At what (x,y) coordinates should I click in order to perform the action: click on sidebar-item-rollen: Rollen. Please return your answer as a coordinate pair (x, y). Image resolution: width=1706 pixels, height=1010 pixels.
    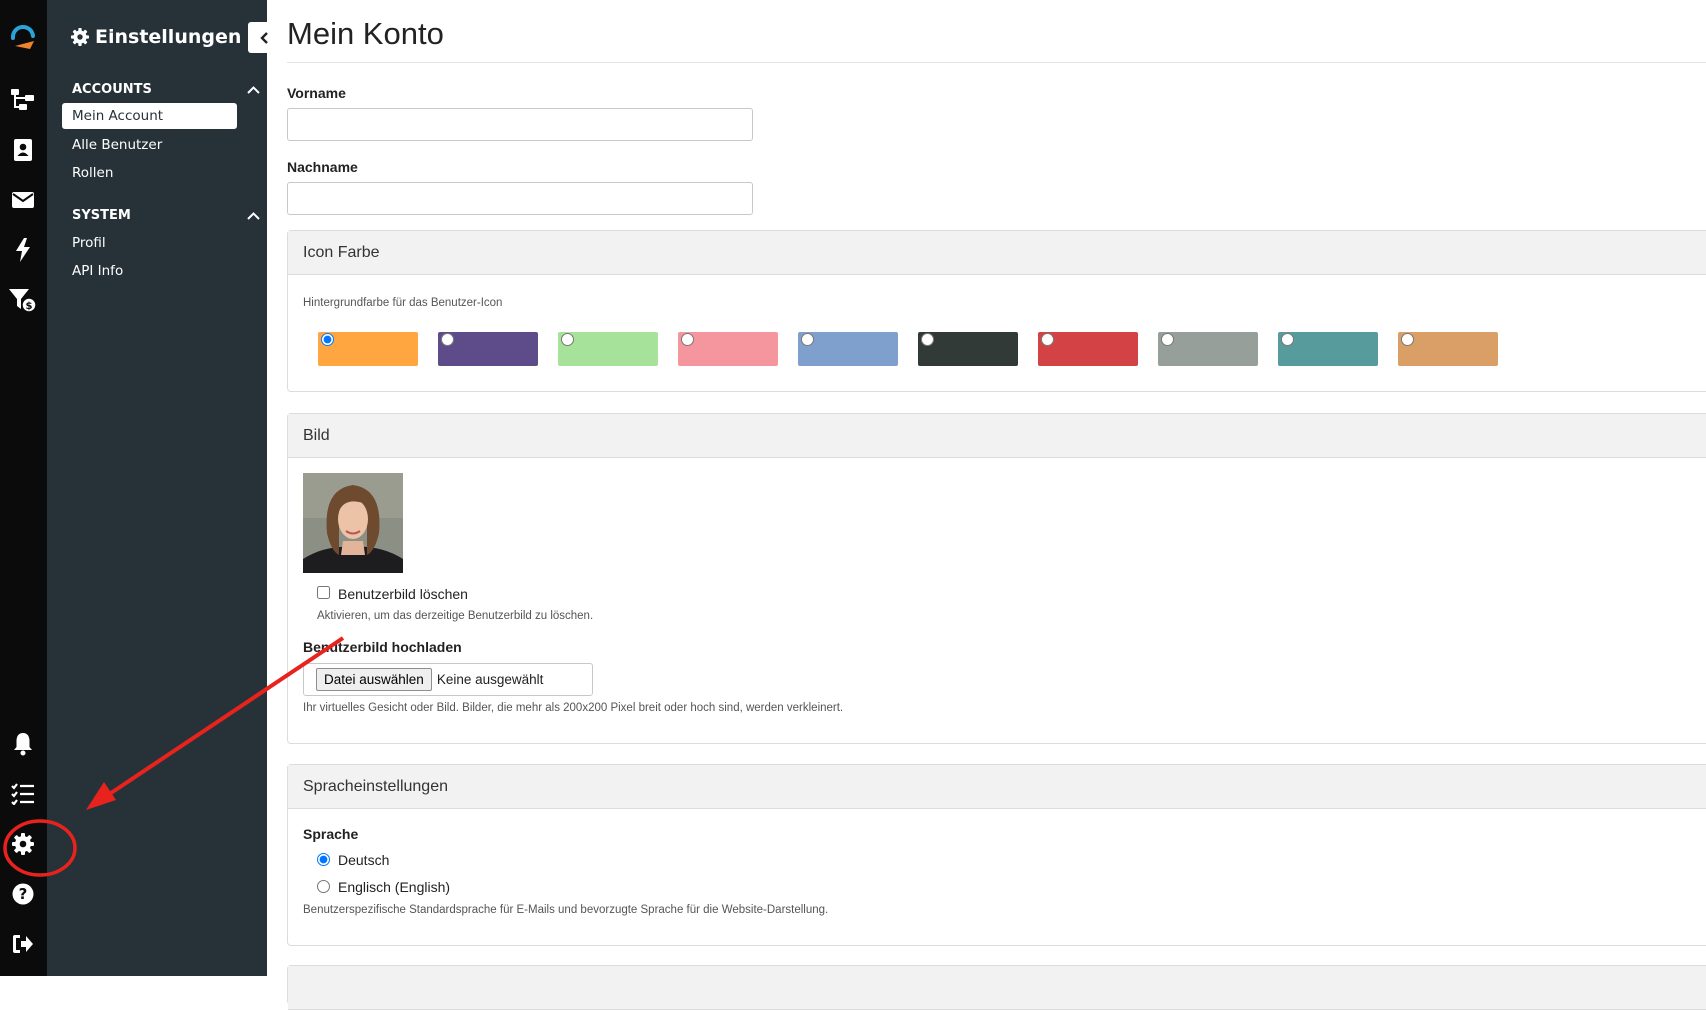
    Looking at the image, I should click on (149, 173).